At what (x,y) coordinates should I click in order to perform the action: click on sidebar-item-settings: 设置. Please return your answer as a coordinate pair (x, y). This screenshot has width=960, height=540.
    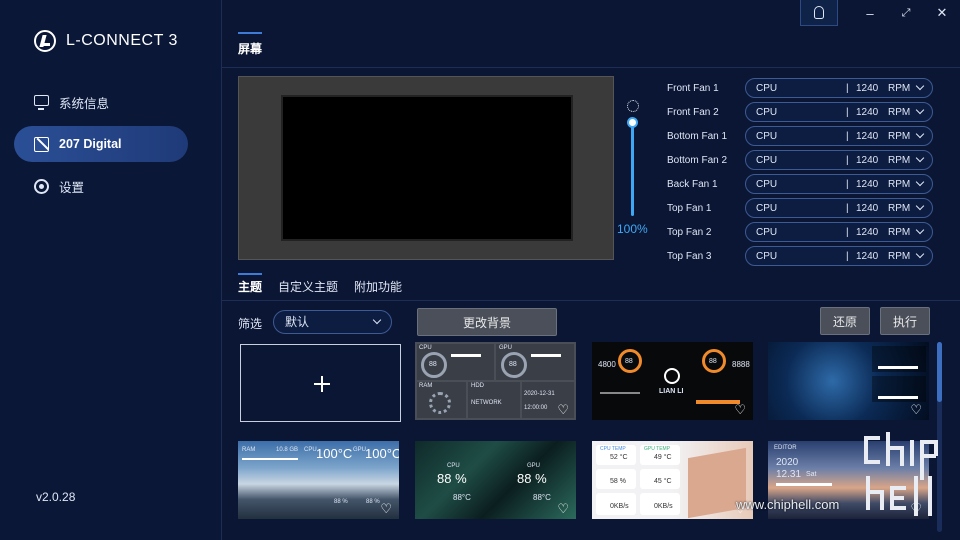
    Looking at the image, I should click on (101, 186).